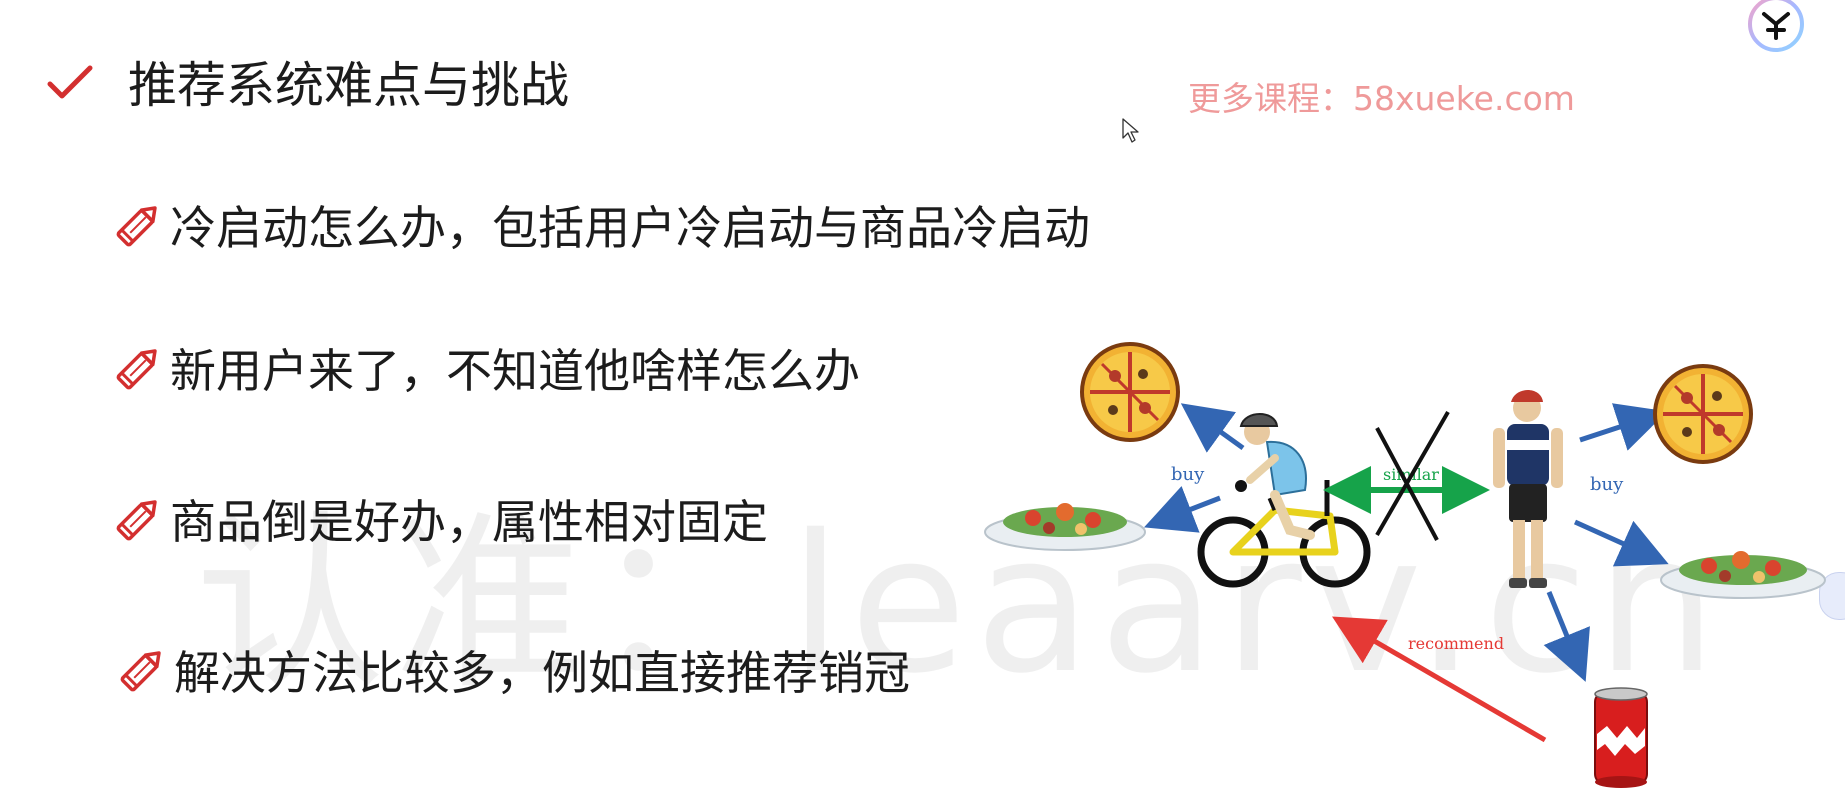  I want to click on slide-title-row: 推荐系统难点与挑战, so click(307, 81).